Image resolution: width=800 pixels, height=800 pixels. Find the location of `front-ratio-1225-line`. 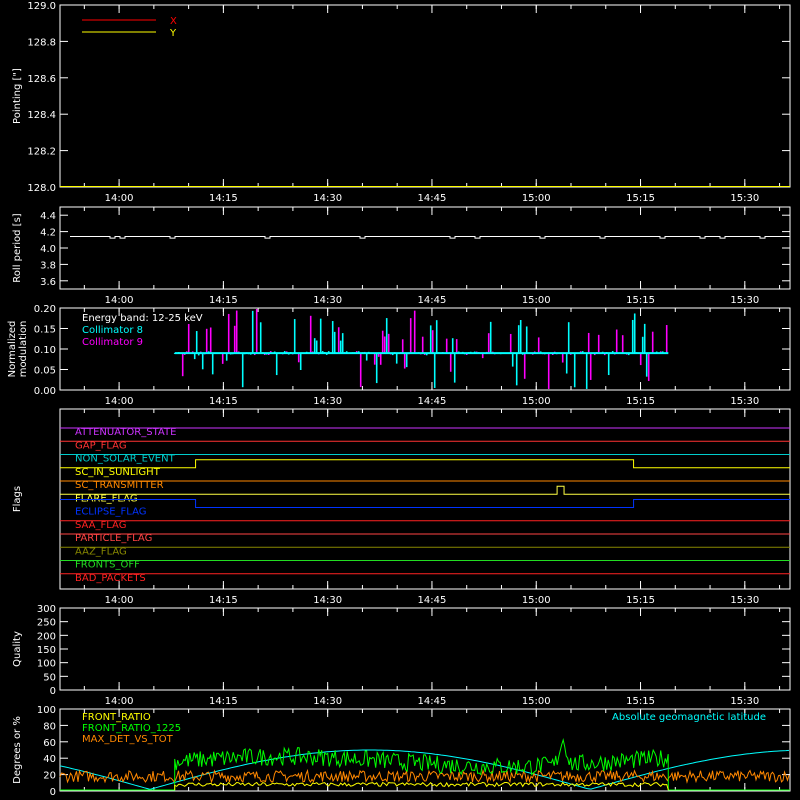

front-ratio-1225-line is located at coordinates (425, 764).